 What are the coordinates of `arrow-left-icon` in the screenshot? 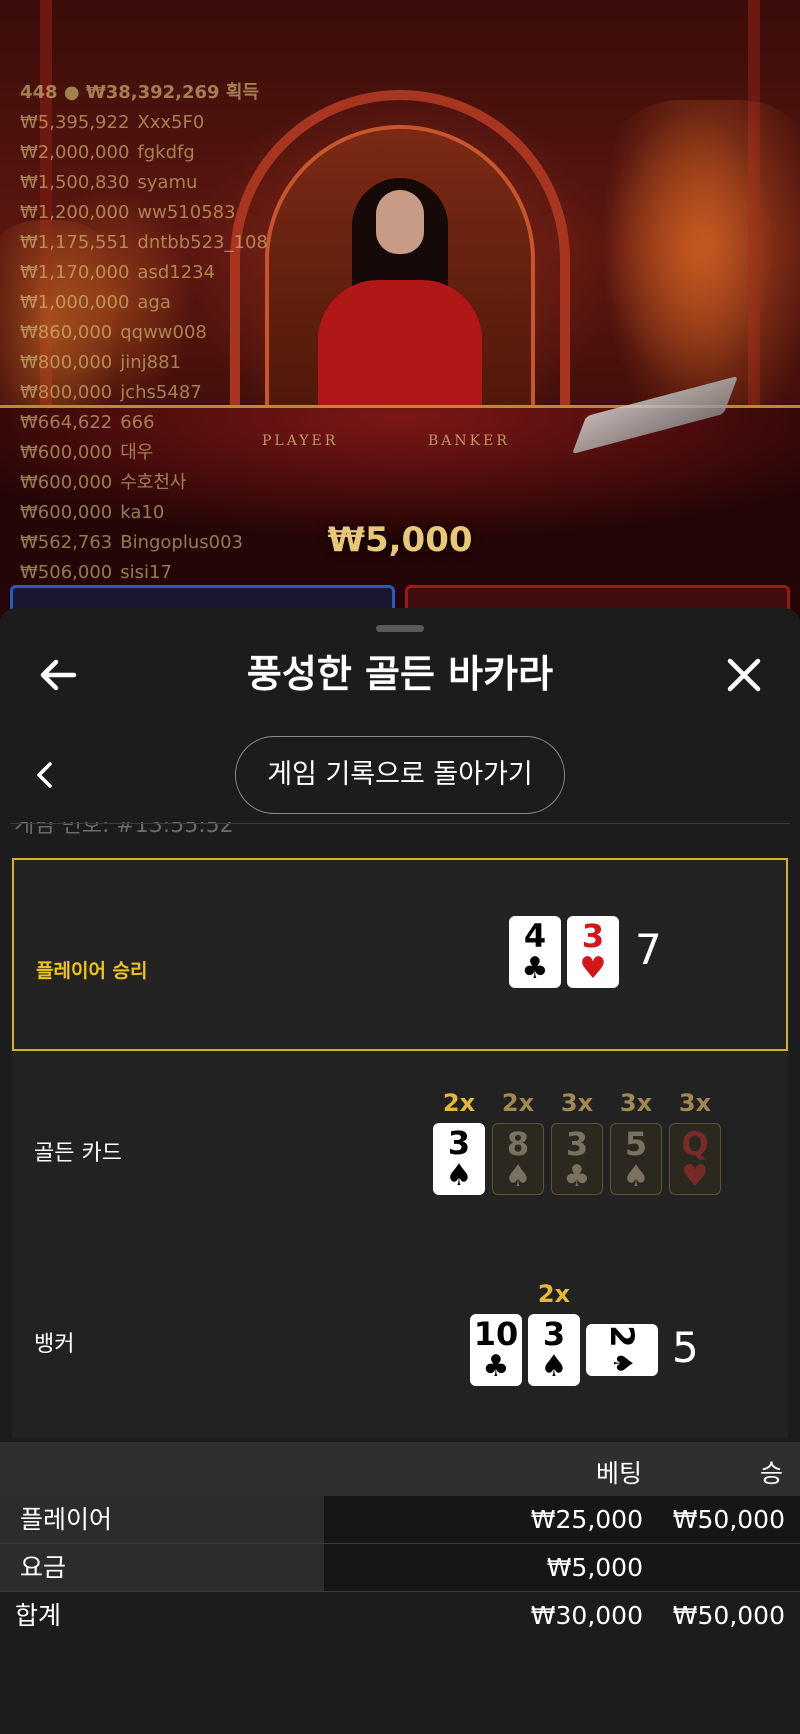 It's located at (58, 675).